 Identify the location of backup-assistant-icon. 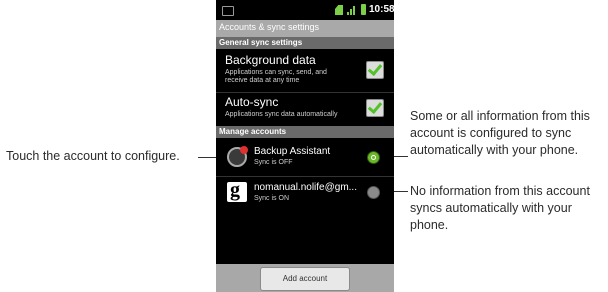
(237, 156).